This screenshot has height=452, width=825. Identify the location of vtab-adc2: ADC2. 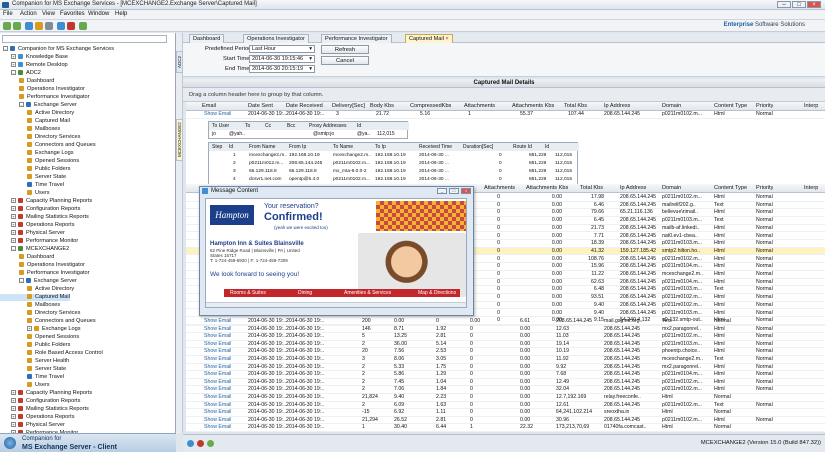
(179, 62).